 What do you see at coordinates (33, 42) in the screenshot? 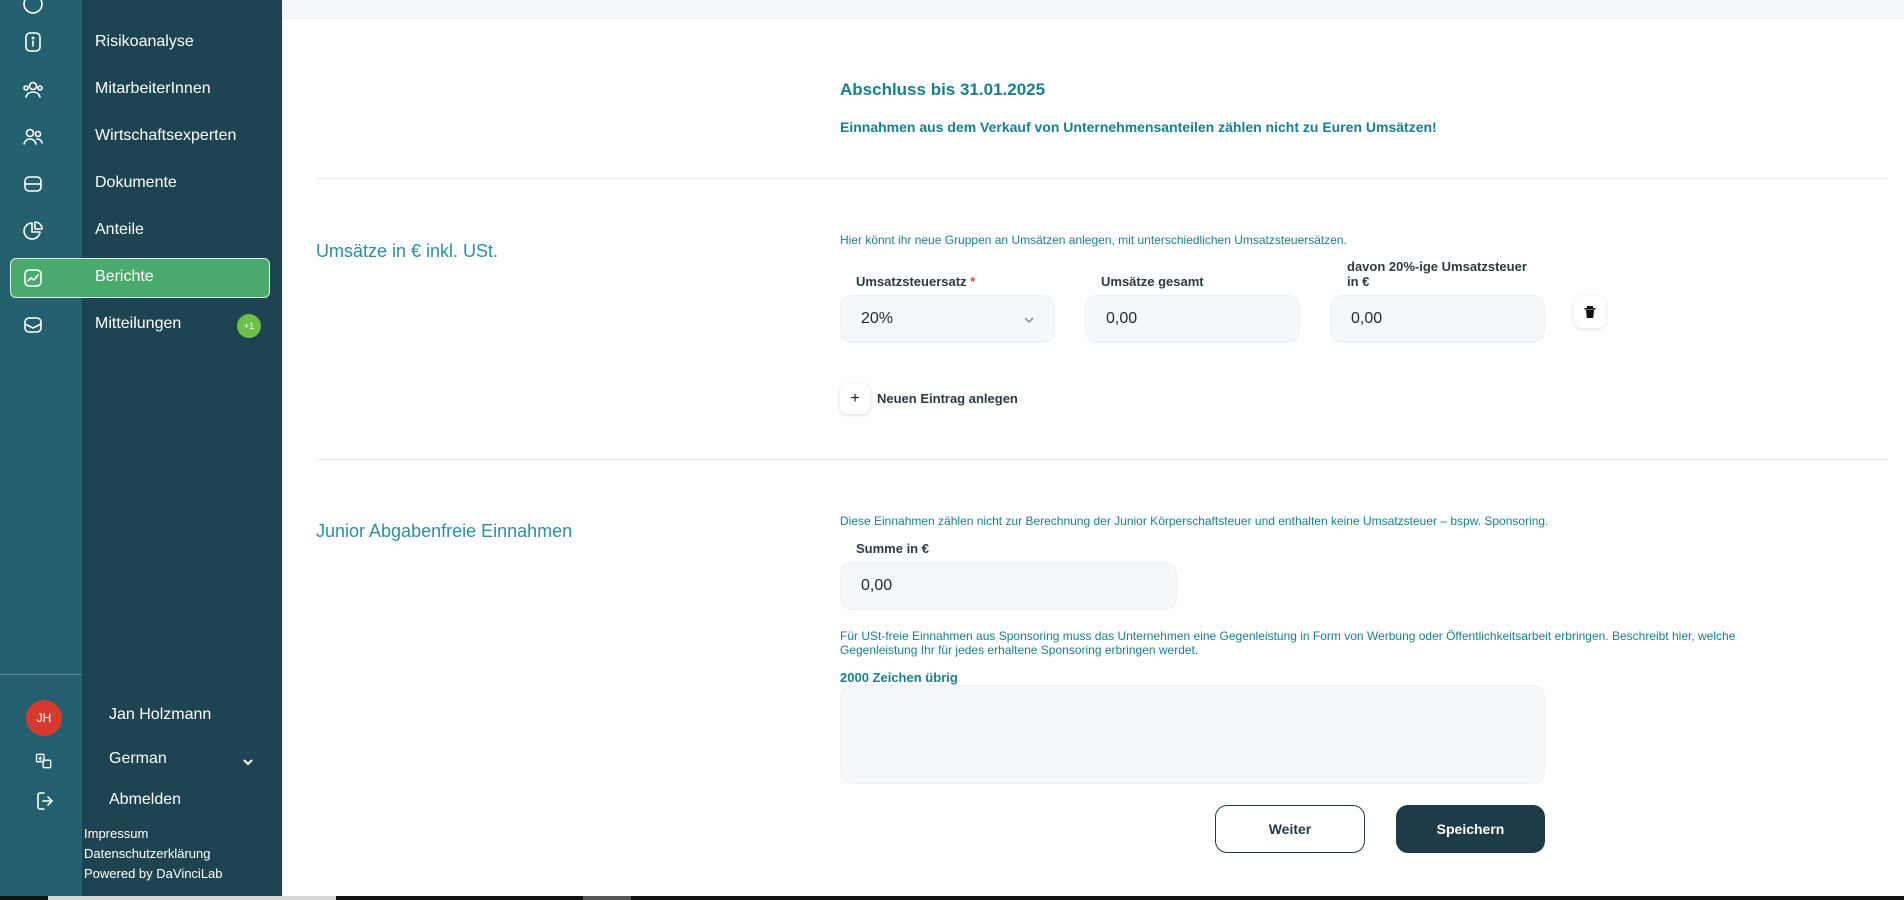
I see `clipboard-info-icon` at bounding box center [33, 42].